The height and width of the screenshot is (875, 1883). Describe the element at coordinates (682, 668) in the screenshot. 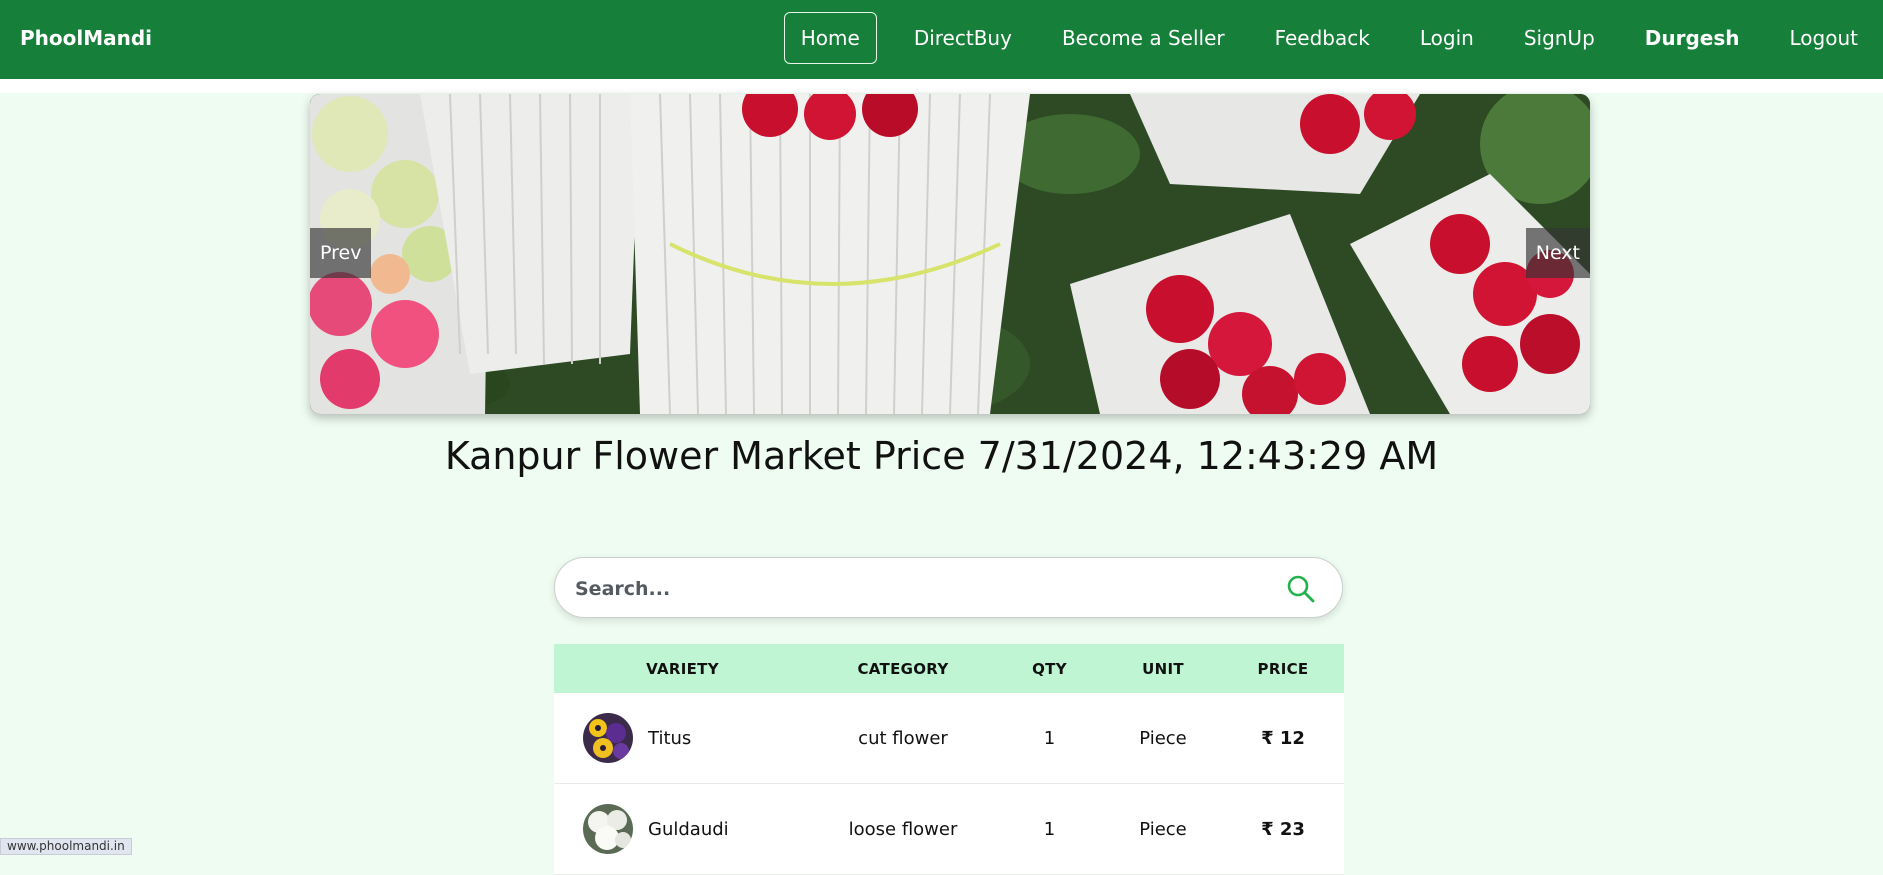

I see `header-variety: VARIETY` at that location.